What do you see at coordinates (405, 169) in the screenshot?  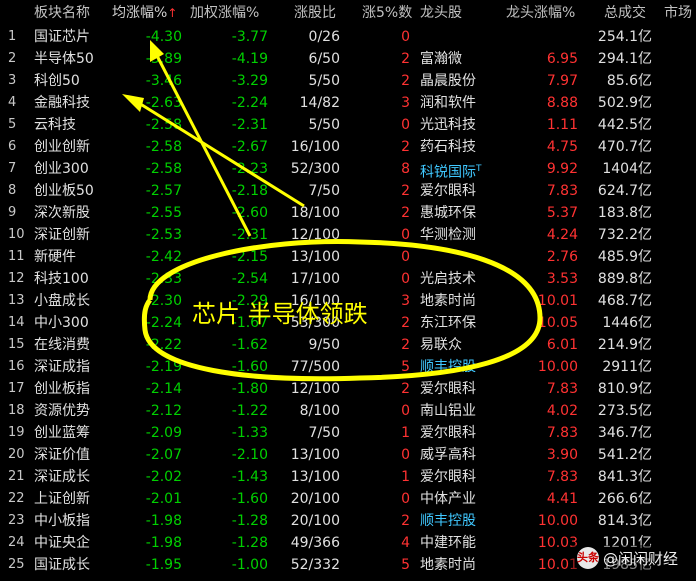 I see `up5-count: 8` at bounding box center [405, 169].